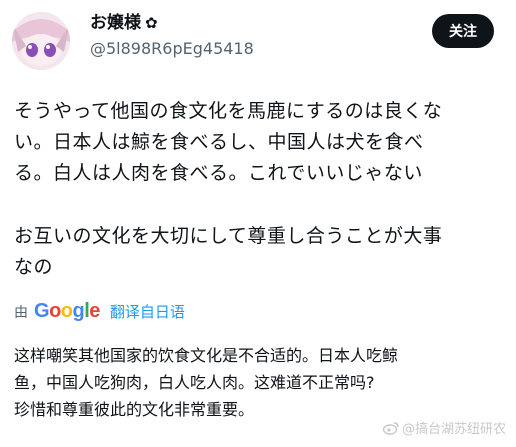 This screenshot has width=516, height=447. I want to click on translation-line: 鱼，中国人吃狗肉，白人吃人肉。这难道不正常吗?, so click(194, 382).